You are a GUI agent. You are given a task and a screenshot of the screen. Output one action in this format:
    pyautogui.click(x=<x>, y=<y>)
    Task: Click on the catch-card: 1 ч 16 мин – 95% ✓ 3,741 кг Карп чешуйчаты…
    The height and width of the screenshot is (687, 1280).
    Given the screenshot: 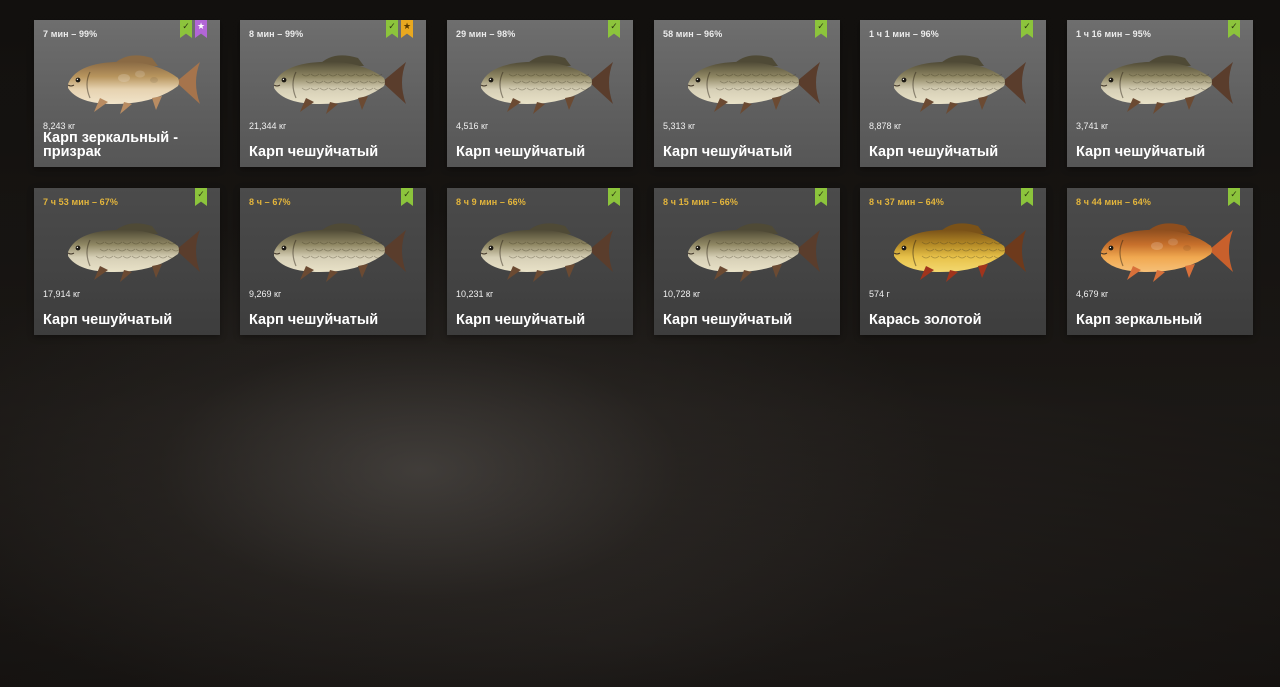 What is the action you would take?
    pyautogui.click(x=1160, y=93)
    